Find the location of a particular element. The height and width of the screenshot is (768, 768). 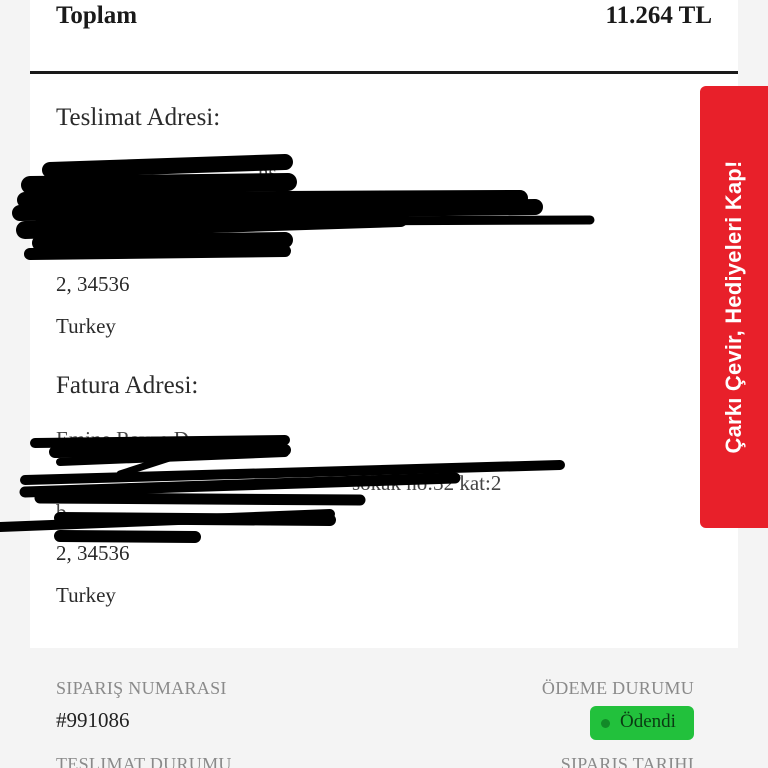

order-number-label: SIPARIŞ NUMARASI is located at coordinates (141, 688).